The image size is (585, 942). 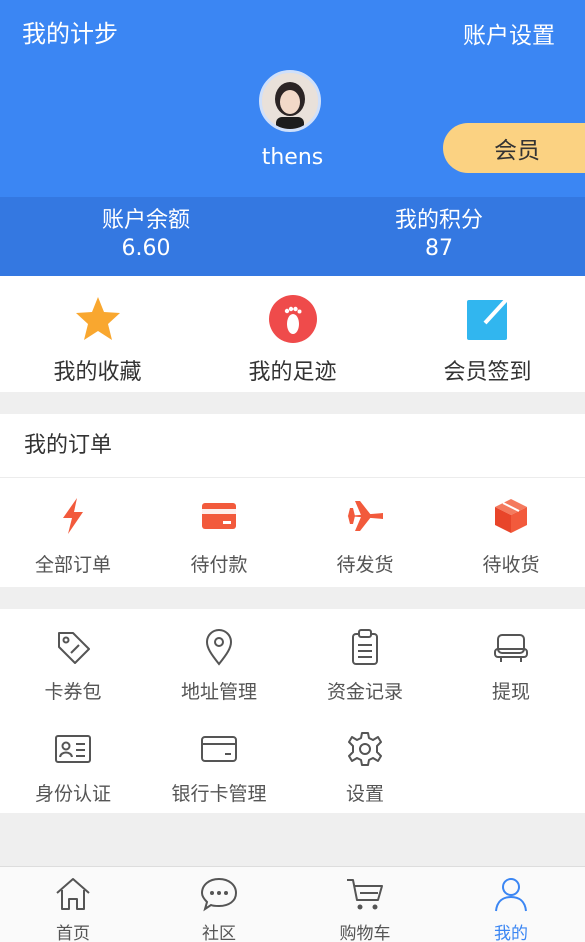 I want to click on favorites-button: 我的收藏, so click(x=97, y=340).